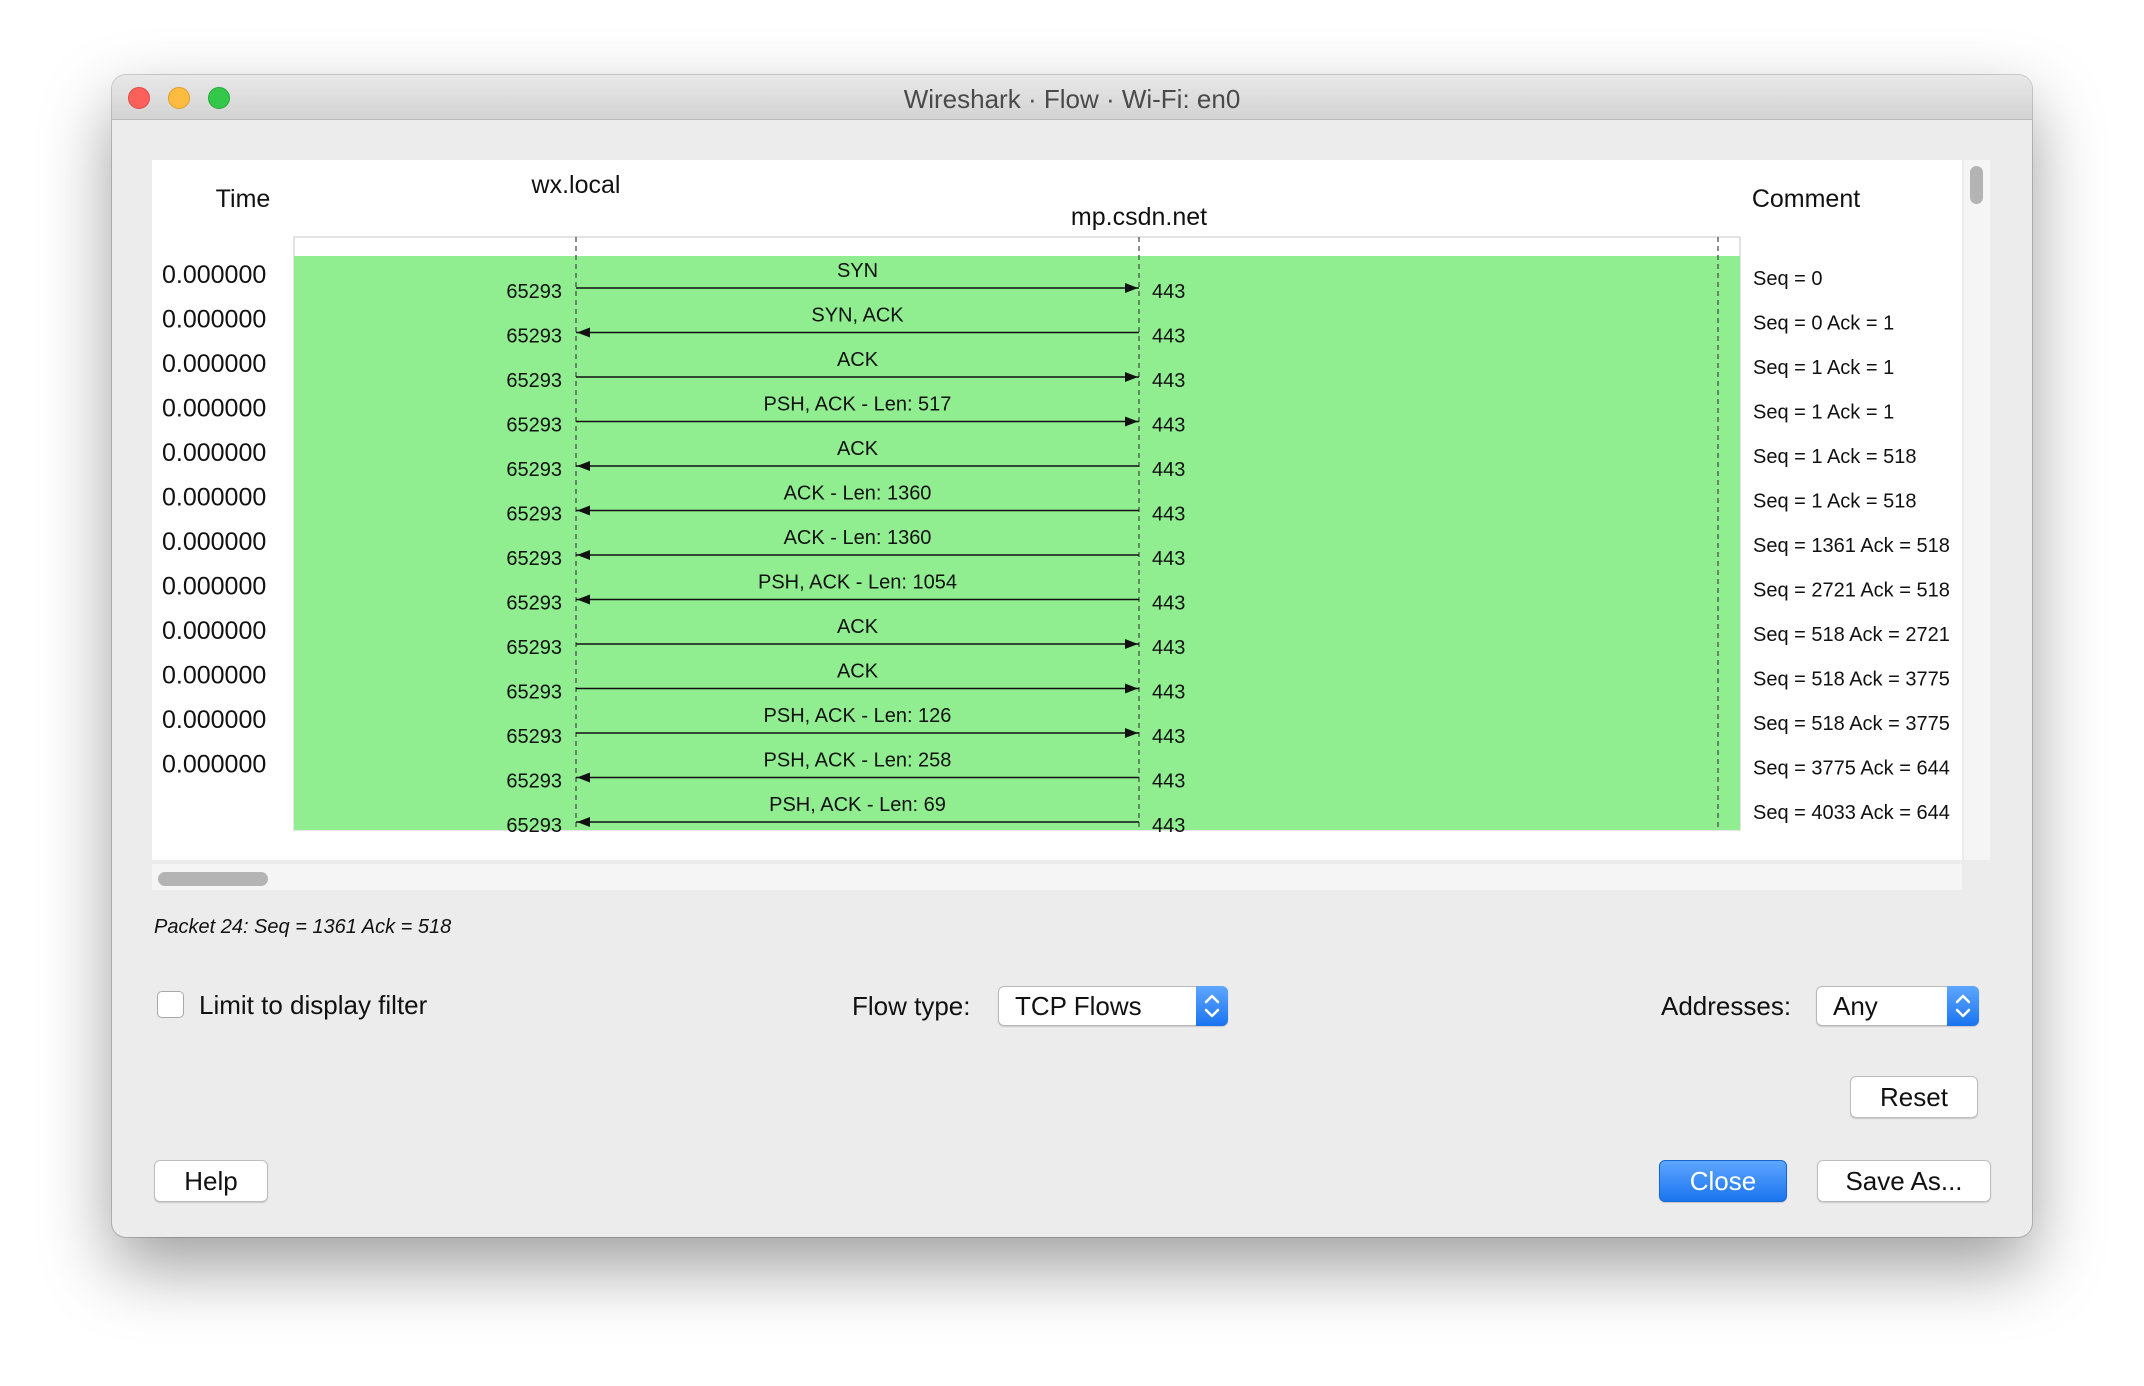  Describe the element at coordinates (211, 1181) in the screenshot. I see `help-button: Help` at that location.